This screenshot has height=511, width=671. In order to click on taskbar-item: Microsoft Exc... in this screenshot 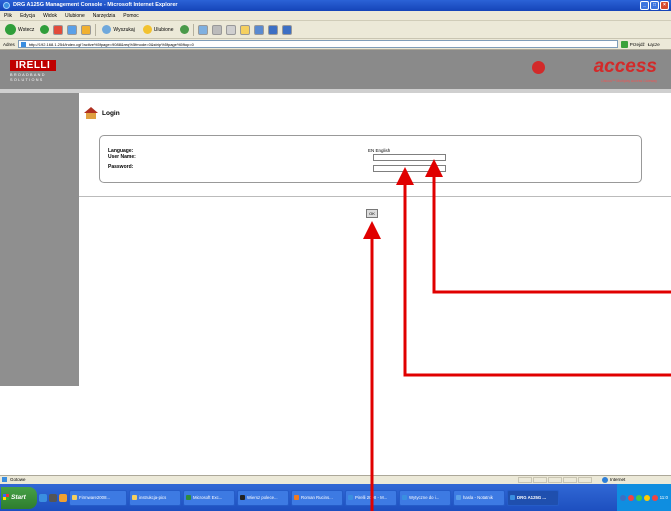, I will do `click(209, 497)`.